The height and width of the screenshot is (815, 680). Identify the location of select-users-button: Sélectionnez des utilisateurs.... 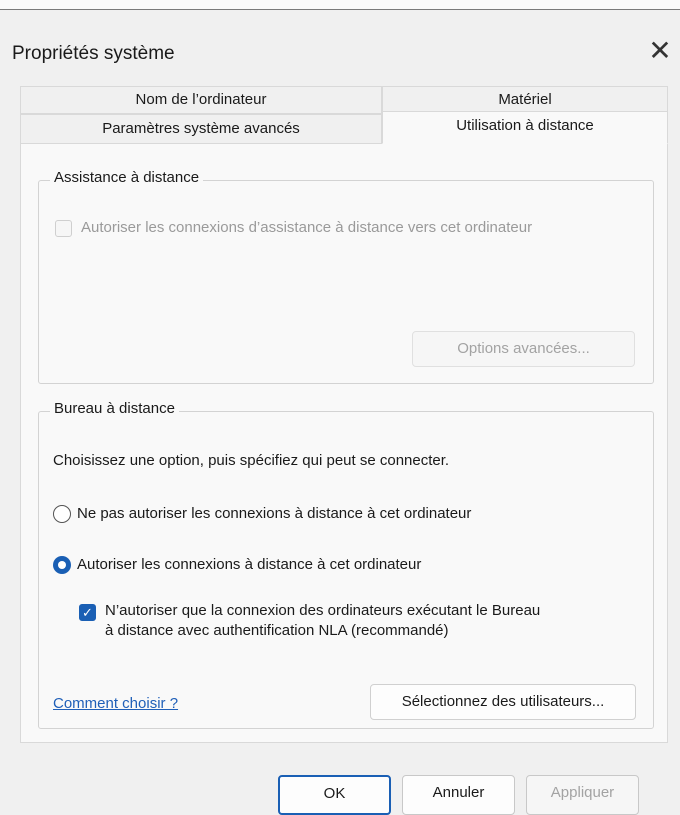
(503, 702).